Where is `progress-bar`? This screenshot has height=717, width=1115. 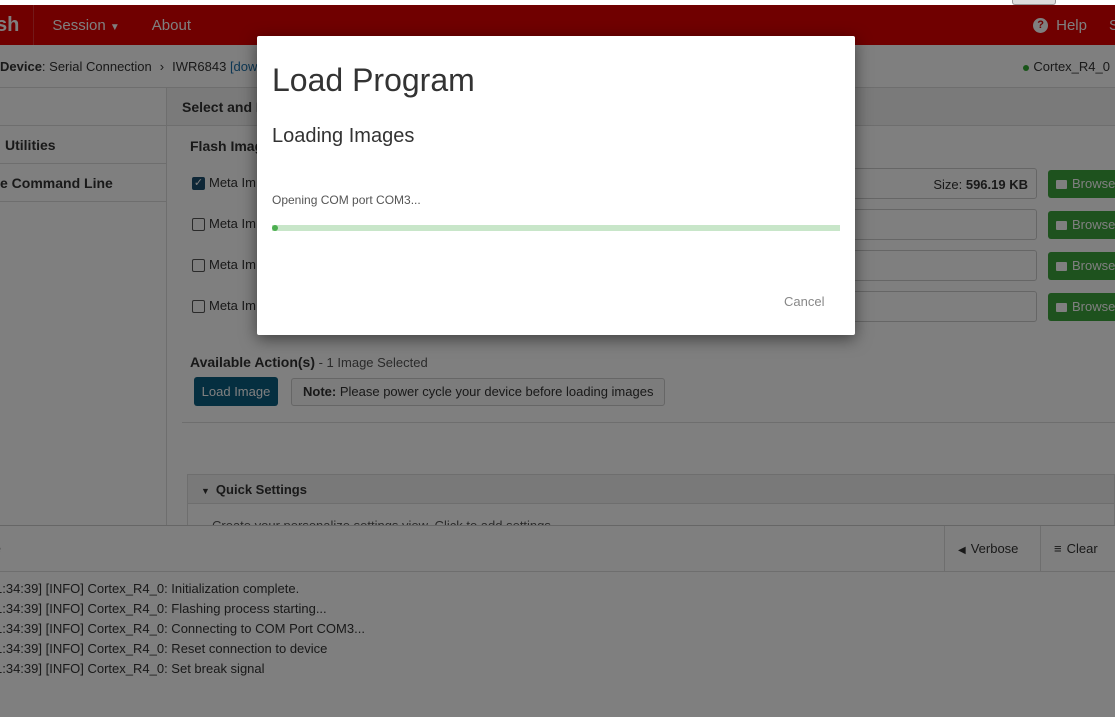 progress-bar is located at coordinates (556, 228).